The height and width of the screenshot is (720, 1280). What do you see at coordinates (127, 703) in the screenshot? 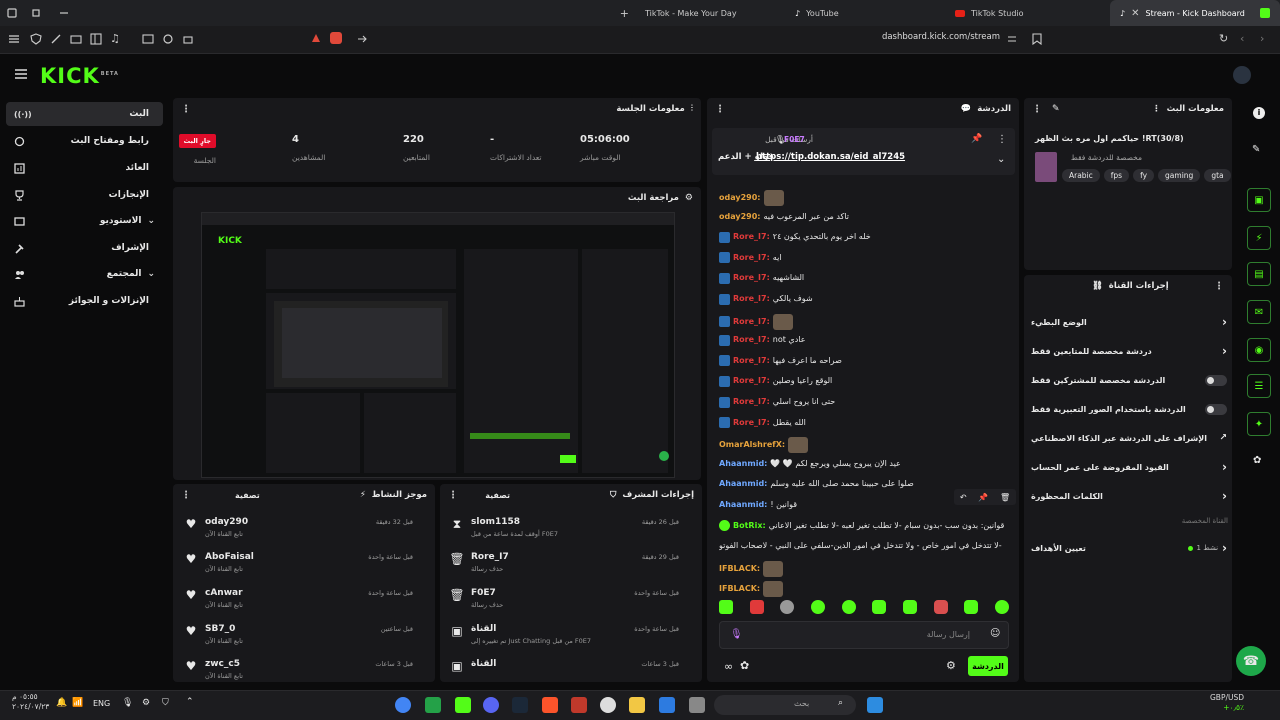
I see `mic-tray-icon: 🎙` at bounding box center [127, 703].